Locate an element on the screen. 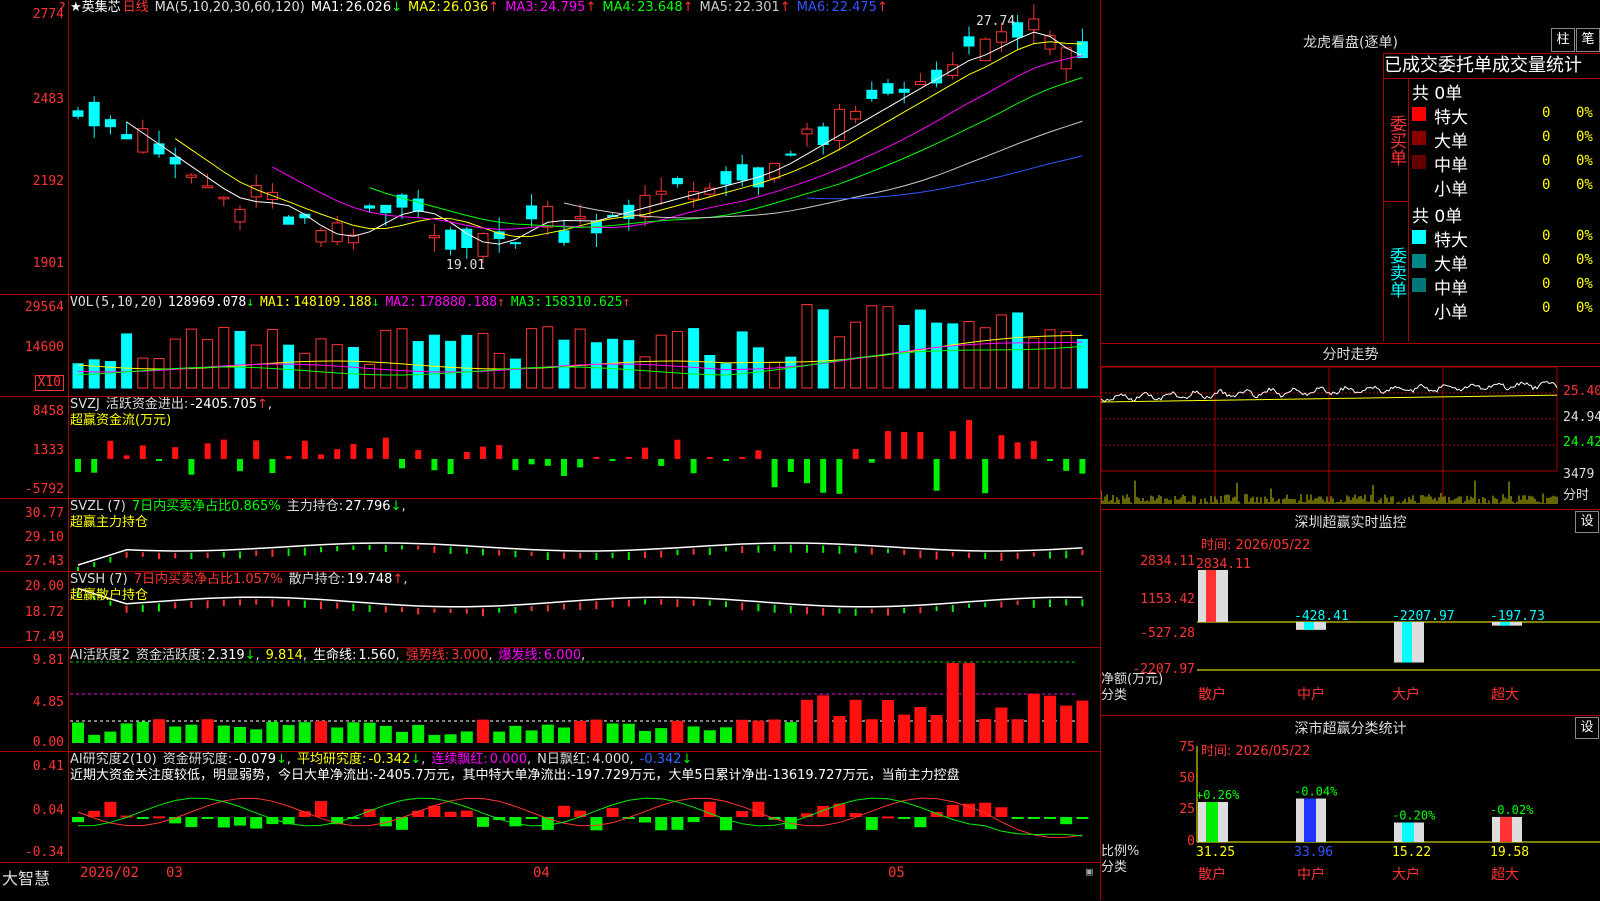  lock-icon: ▣ is located at coordinates (1089, 871).